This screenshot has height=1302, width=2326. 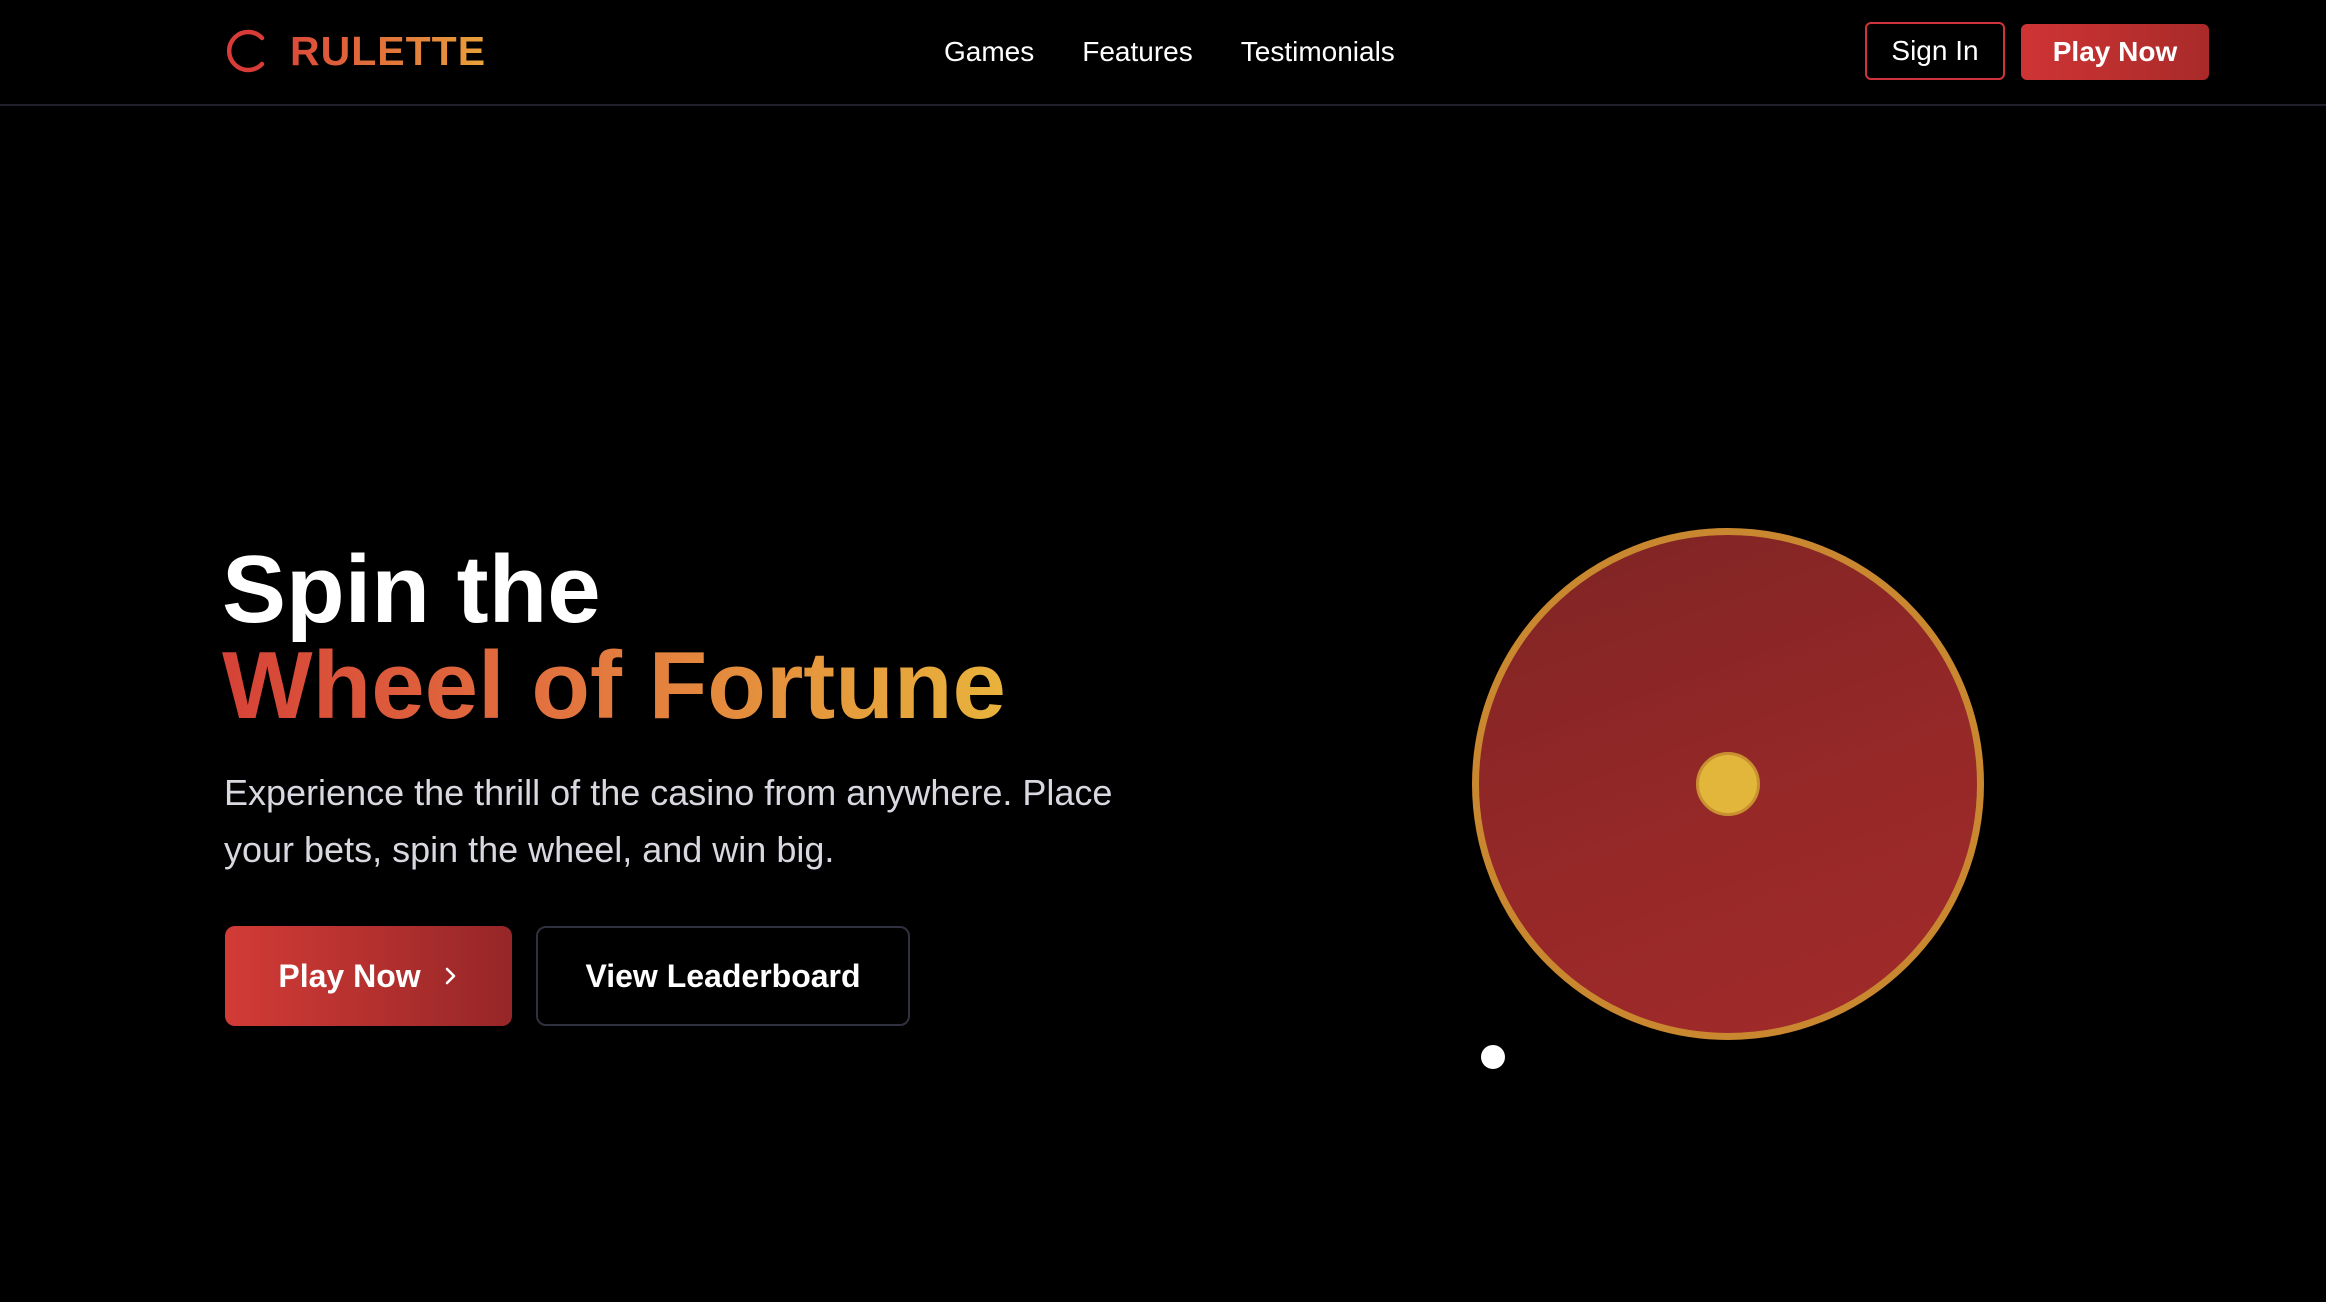 What do you see at coordinates (349, 975) in the screenshot?
I see `hero-play-now-label: Play Now` at bounding box center [349, 975].